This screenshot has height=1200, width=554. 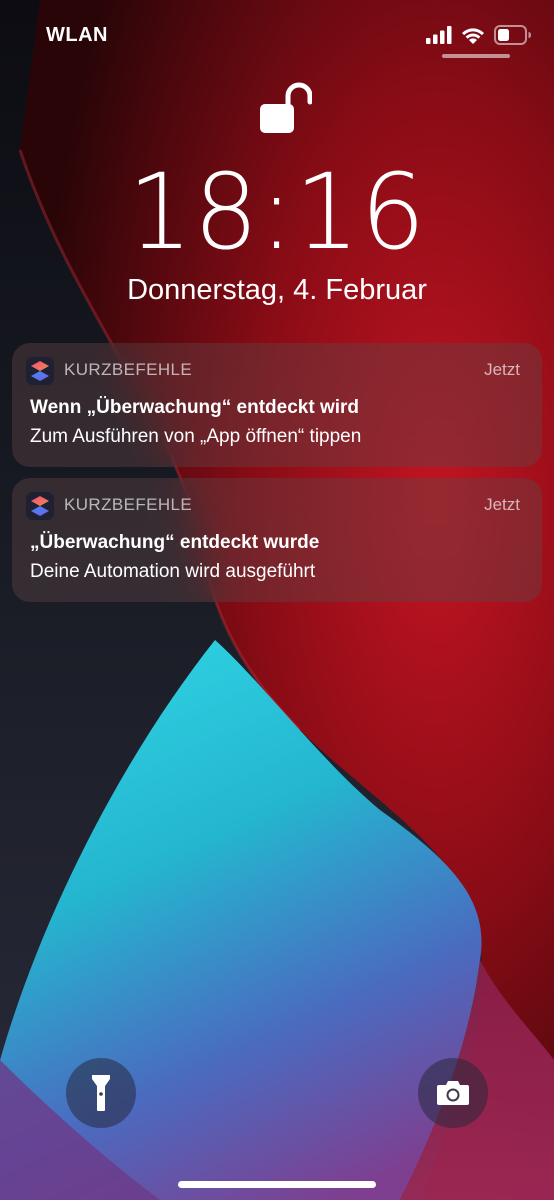 What do you see at coordinates (476, 56) in the screenshot?
I see `control-center-indicator` at bounding box center [476, 56].